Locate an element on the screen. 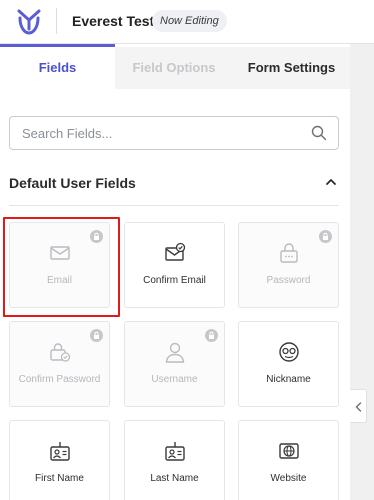 The image size is (374, 500). field-card-website: Website is located at coordinates (288, 460).